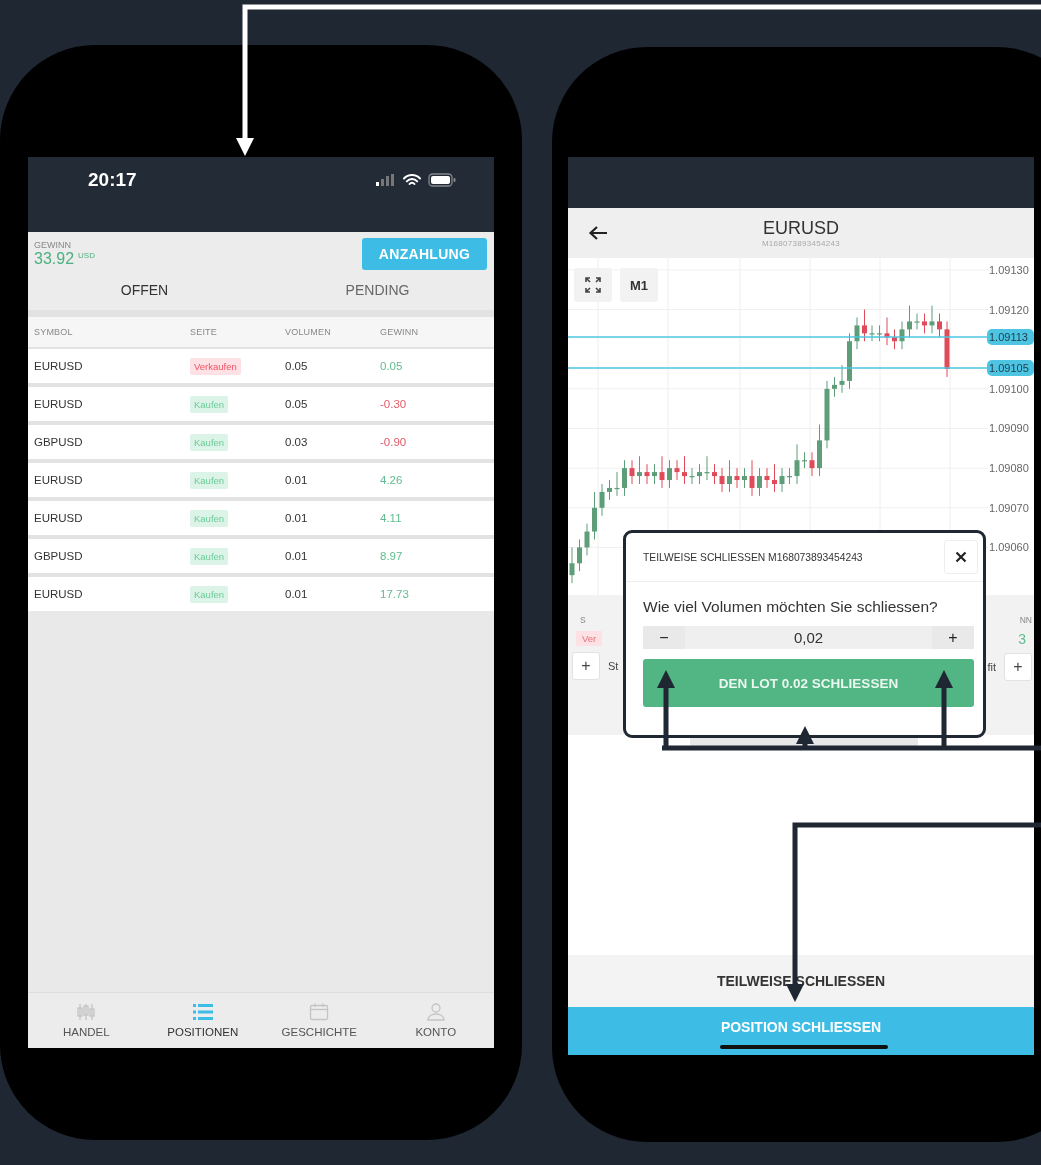 Image resolution: width=1041 pixels, height=1165 pixels. Describe the element at coordinates (1009, 388) in the screenshot. I see `price-label: 1.09100` at that location.